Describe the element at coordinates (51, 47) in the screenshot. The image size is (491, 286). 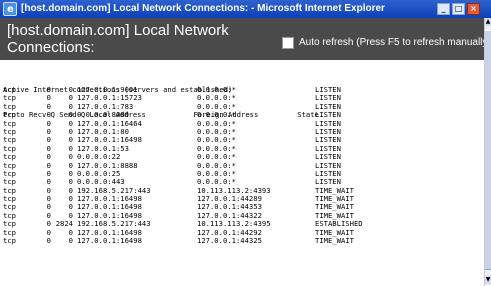
I see `page-title-line2: Connections:` at that location.